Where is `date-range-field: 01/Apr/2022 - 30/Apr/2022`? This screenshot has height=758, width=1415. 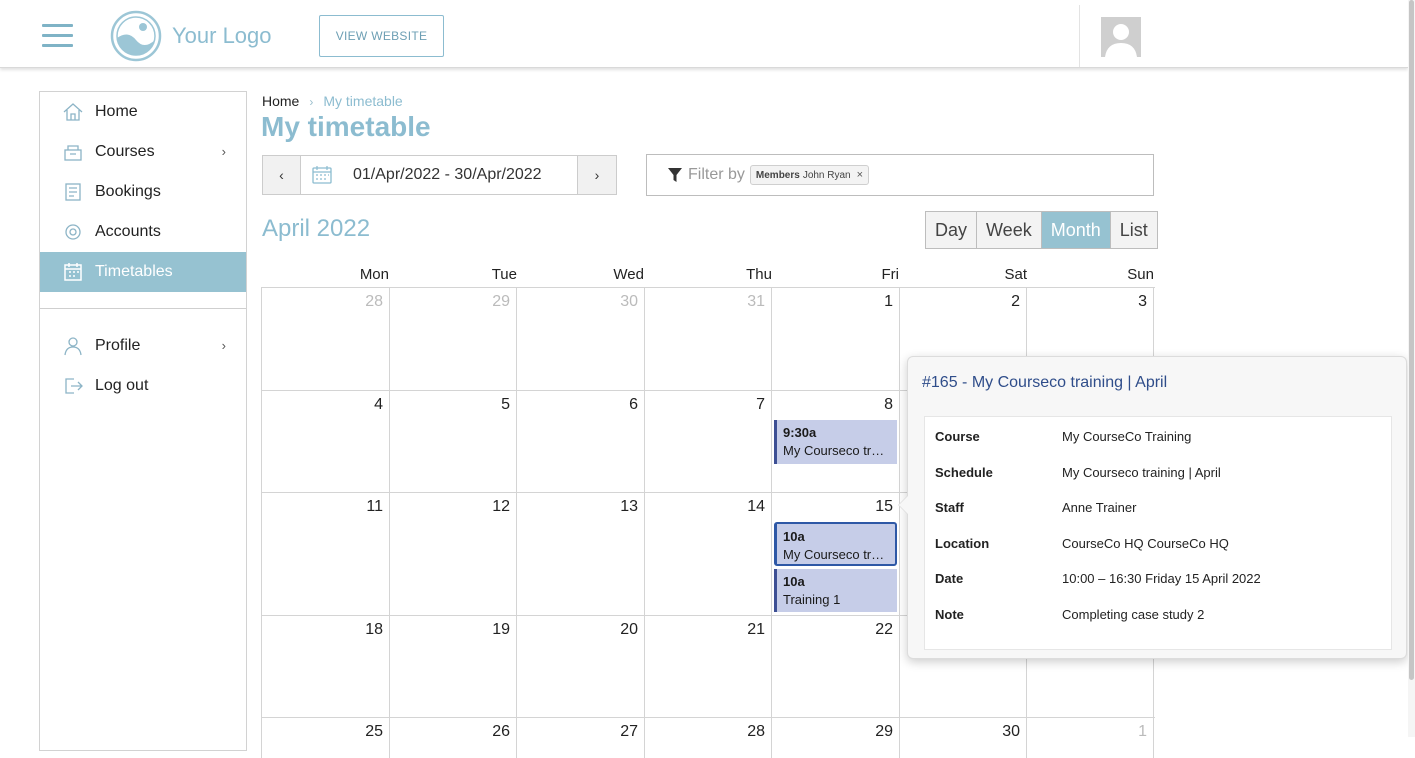 date-range-field: 01/Apr/2022 - 30/Apr/2022 is located at coordinates (439, 175).